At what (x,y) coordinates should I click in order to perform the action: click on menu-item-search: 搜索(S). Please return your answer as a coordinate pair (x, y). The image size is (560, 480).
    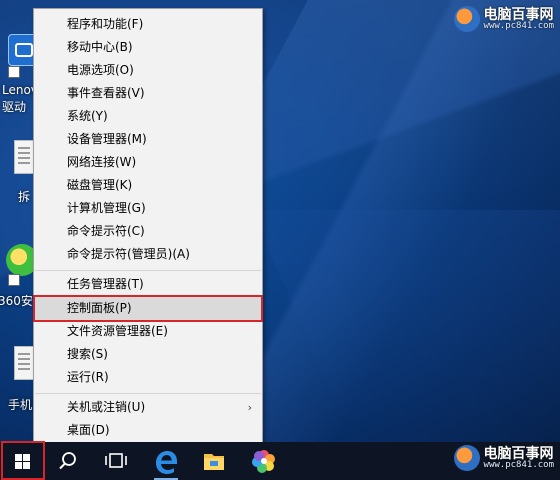
    Looking at the image, I should click on (148, 354).